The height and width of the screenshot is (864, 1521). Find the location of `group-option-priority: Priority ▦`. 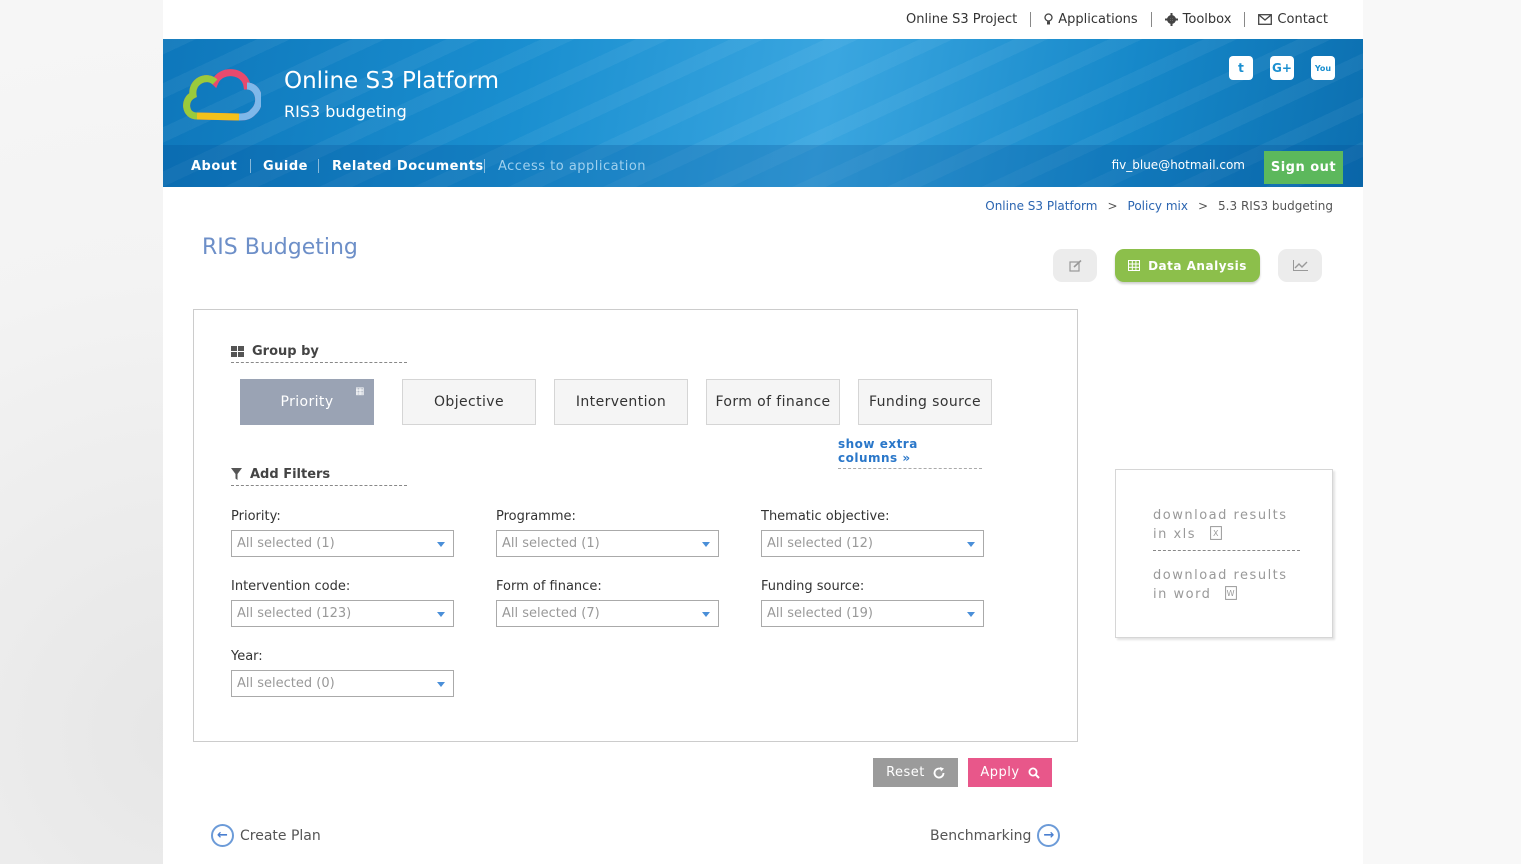

group-option-priority: Priority ▦ is located at coordinates (307, 402).